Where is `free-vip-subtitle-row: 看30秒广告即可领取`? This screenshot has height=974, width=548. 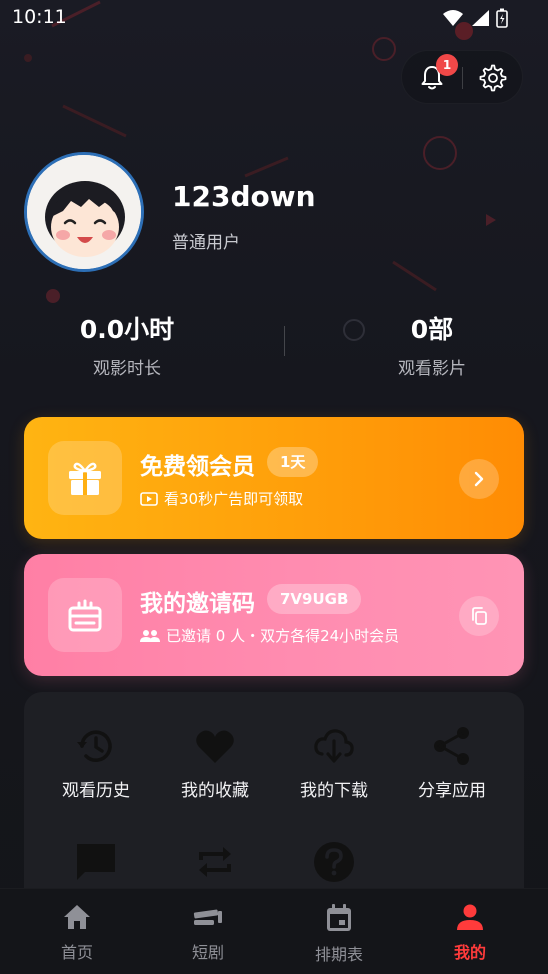 free-vip-subtitle-row: 看30秒广告即可领取 is located at coordinates (221, 498).